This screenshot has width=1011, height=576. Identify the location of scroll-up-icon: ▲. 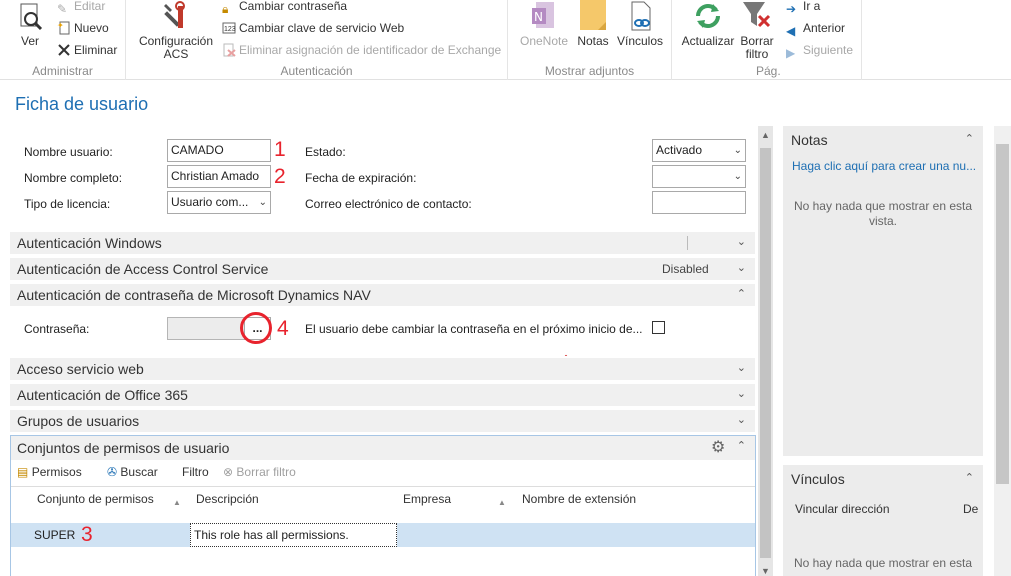
(765, 135).